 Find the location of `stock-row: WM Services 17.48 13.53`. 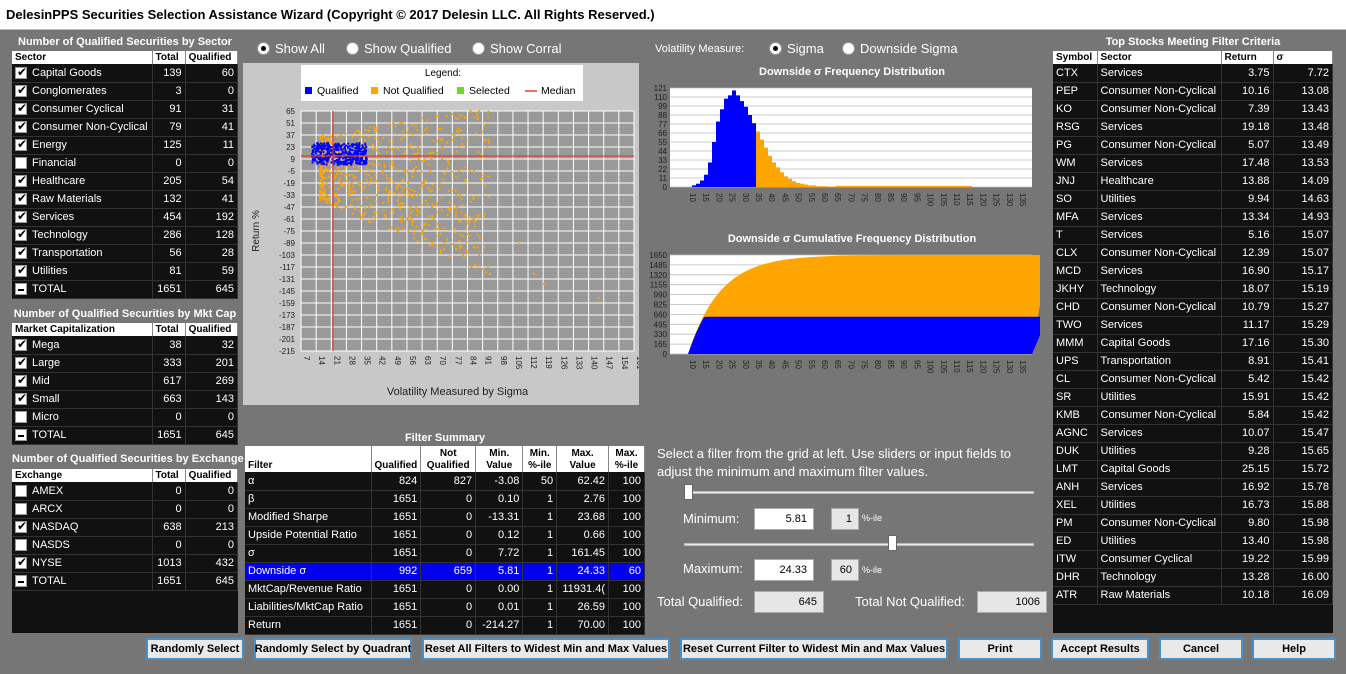

stock-row: WM Services 17.48 13.53 is located at coordinates (1193, 163).